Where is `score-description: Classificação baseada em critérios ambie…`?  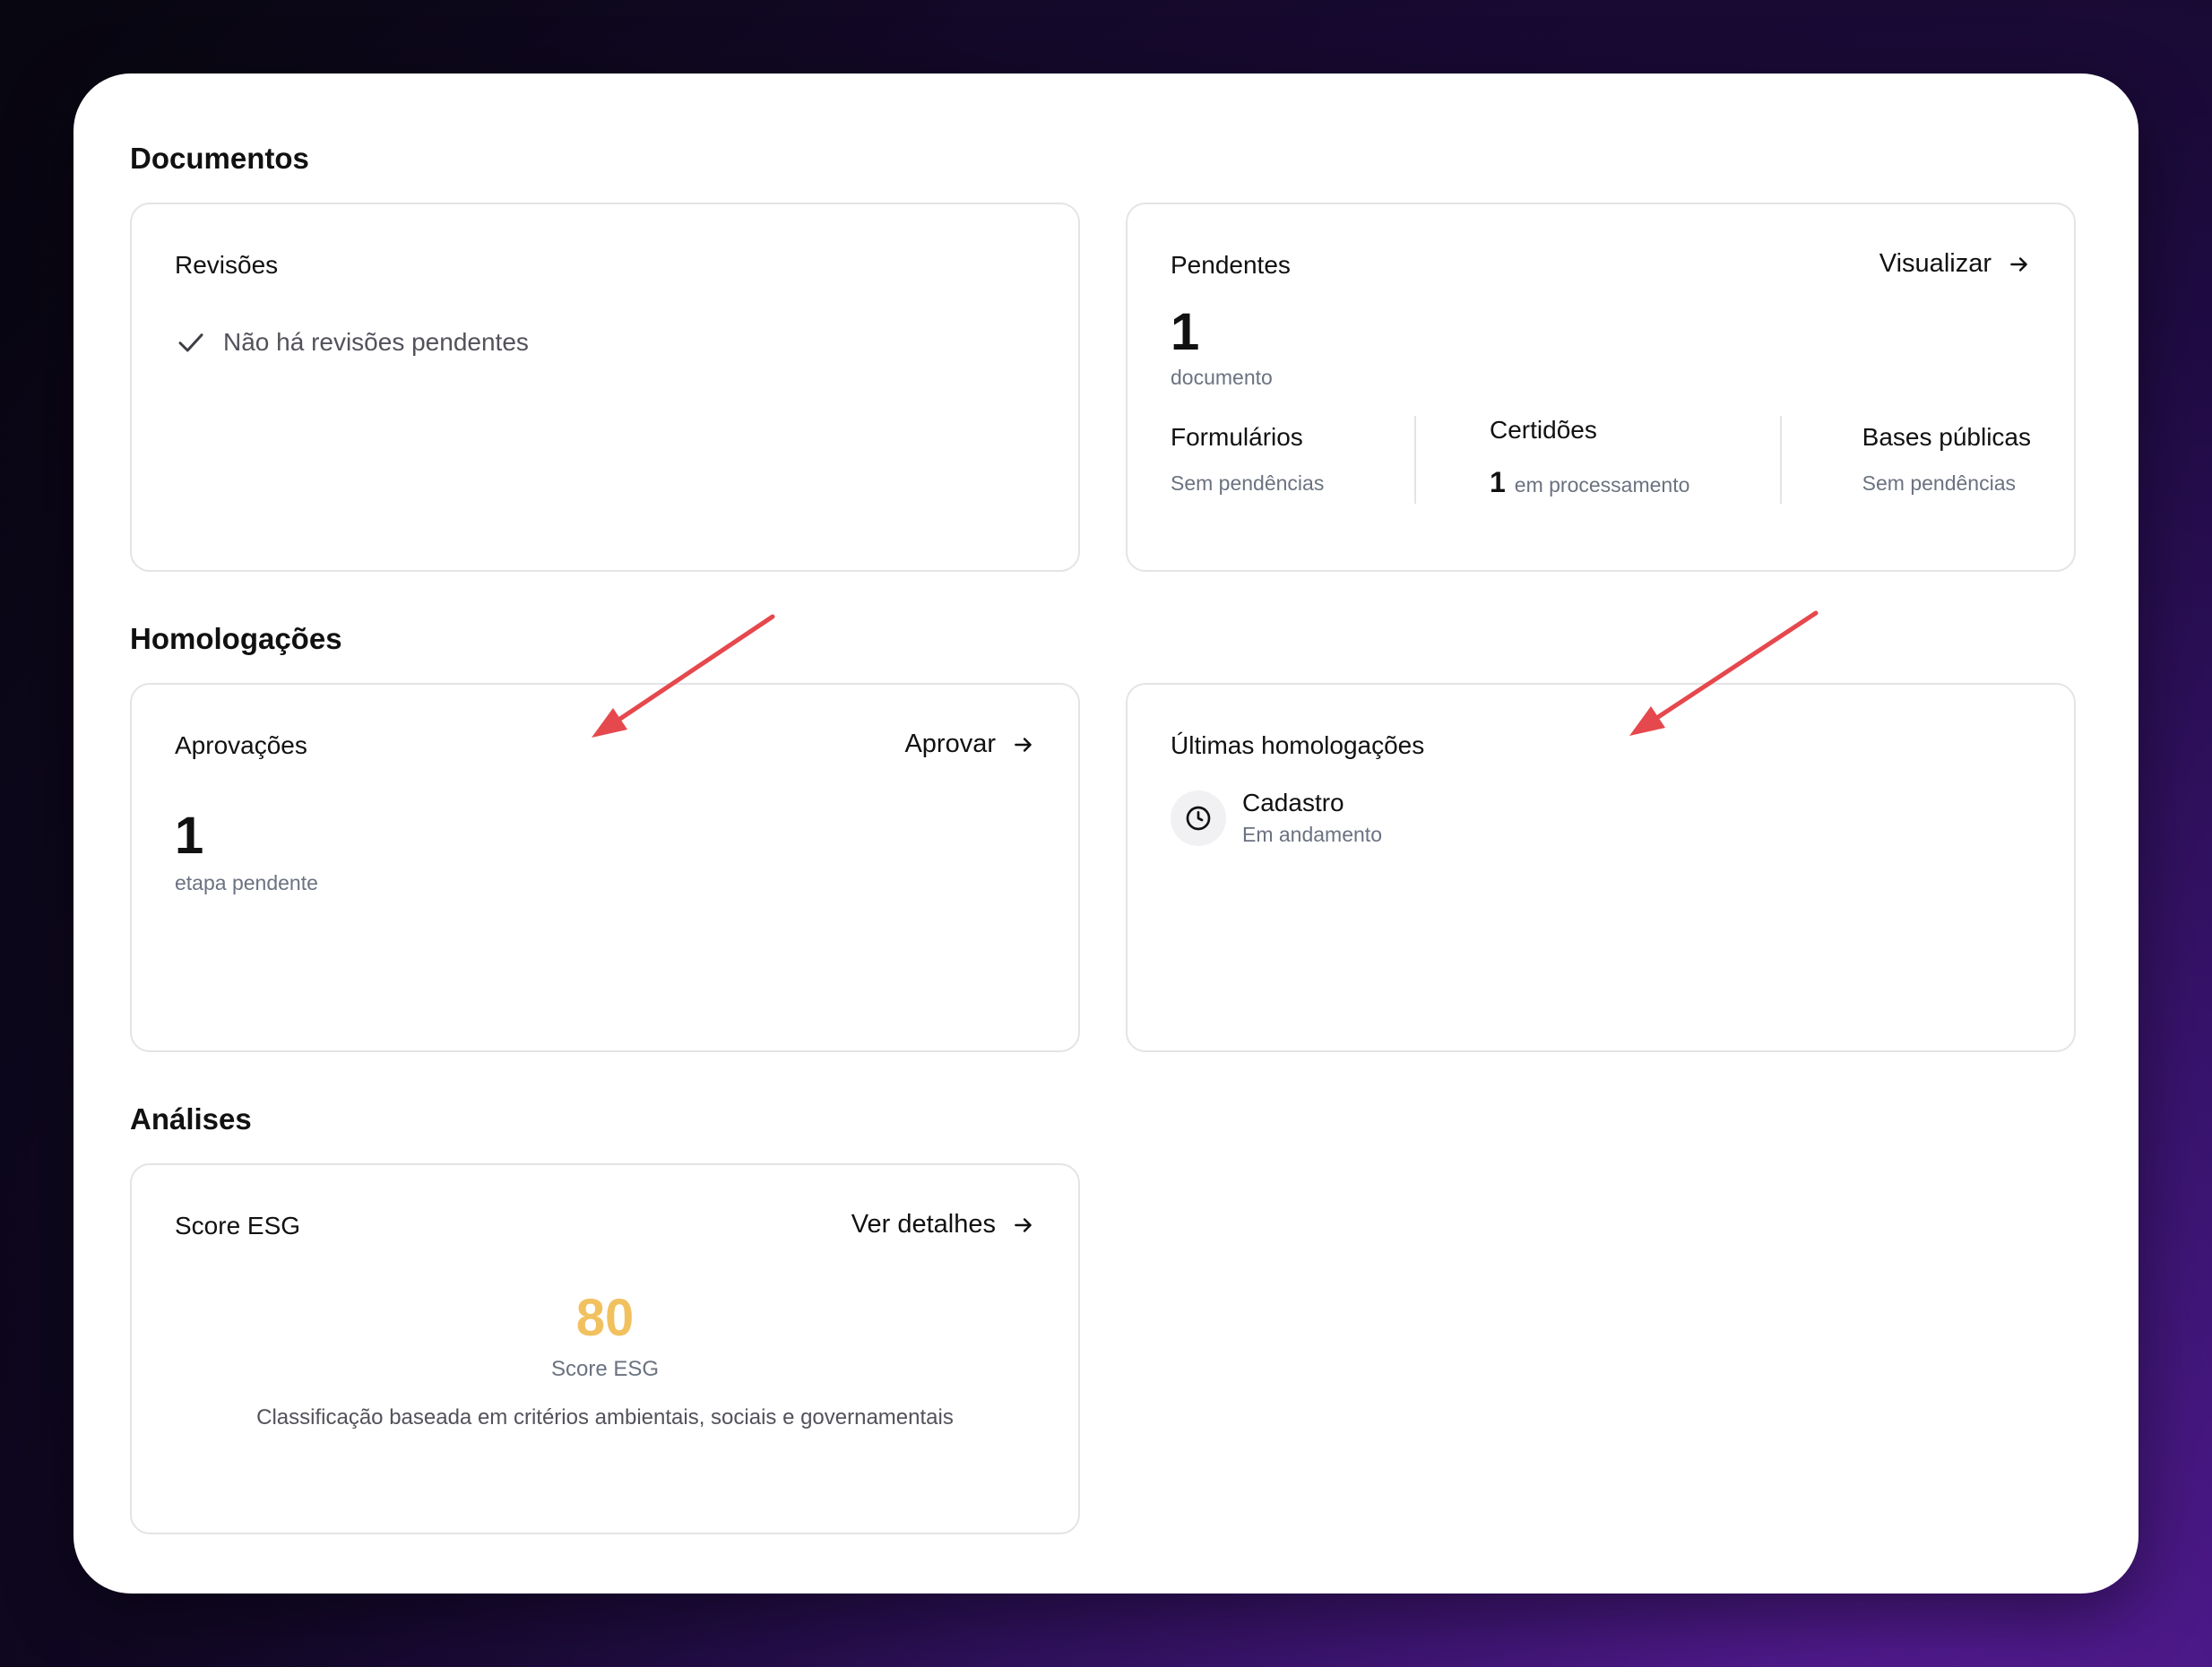
score-description: Classificação baseada em critérios ambie… is located at coordinates (605, 1417).